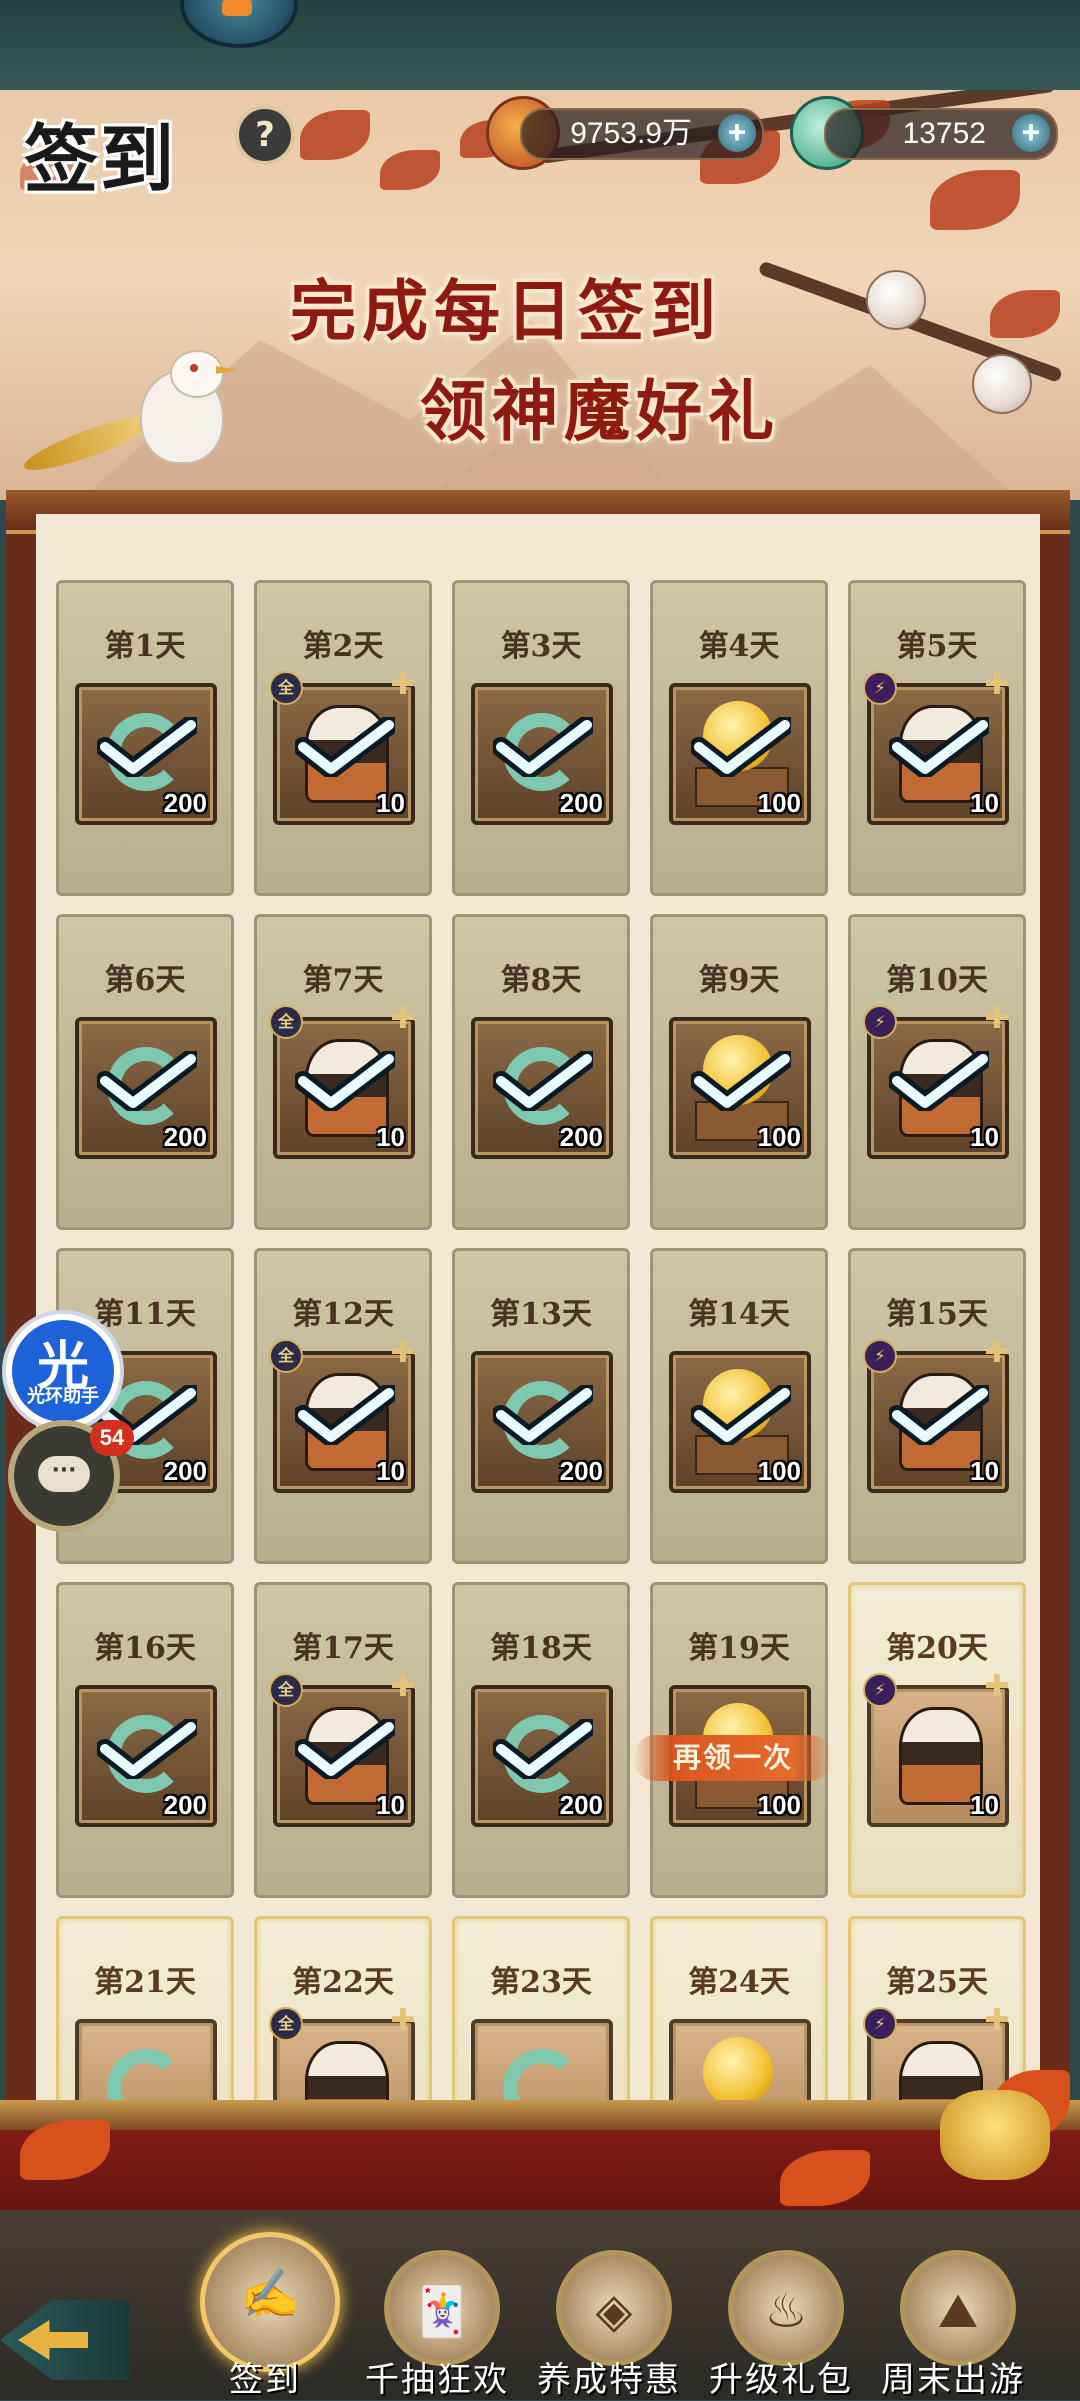  I want to click on day-card: 第20天 10 ⚡ ✚, so click(937, 1740).